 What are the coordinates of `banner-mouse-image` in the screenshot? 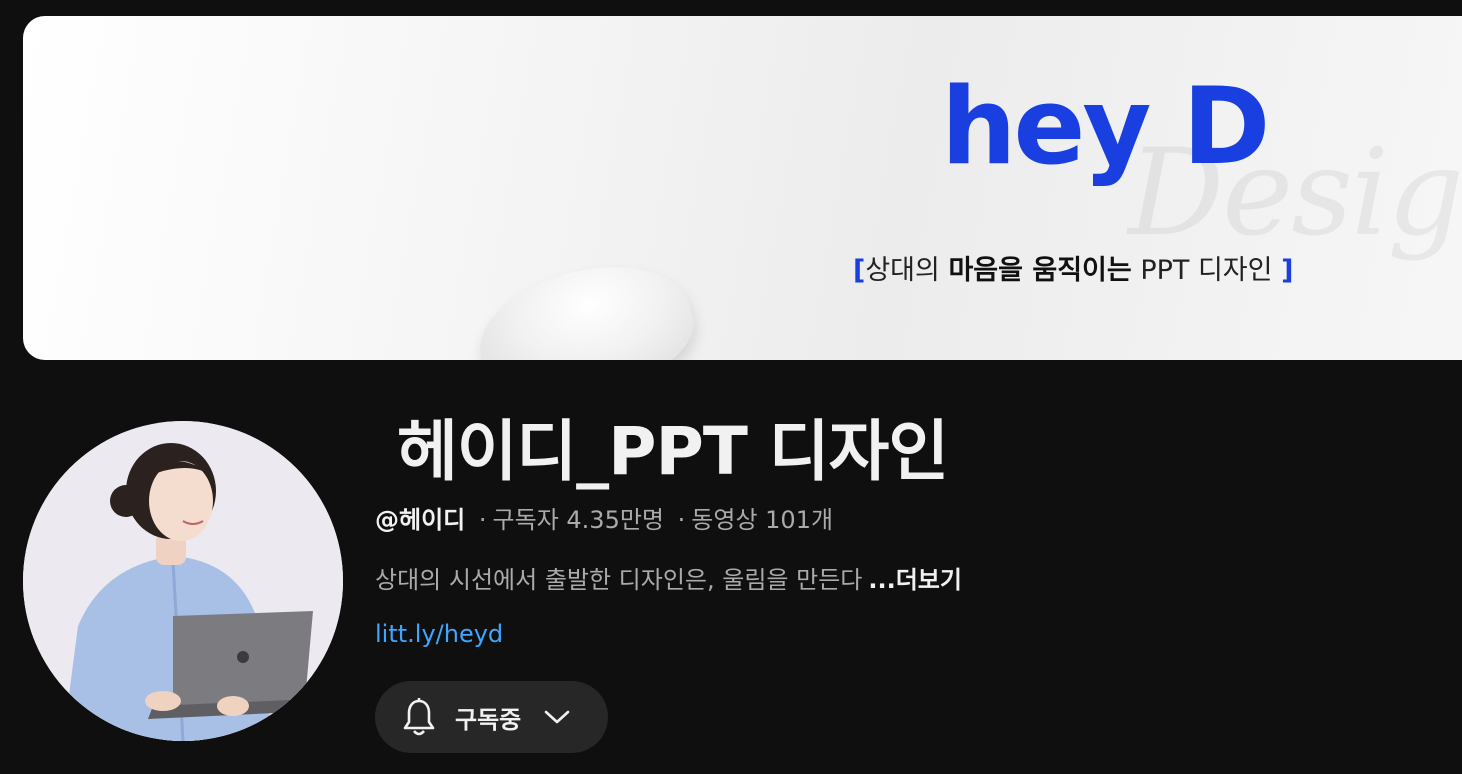 It's located at (585, 303).